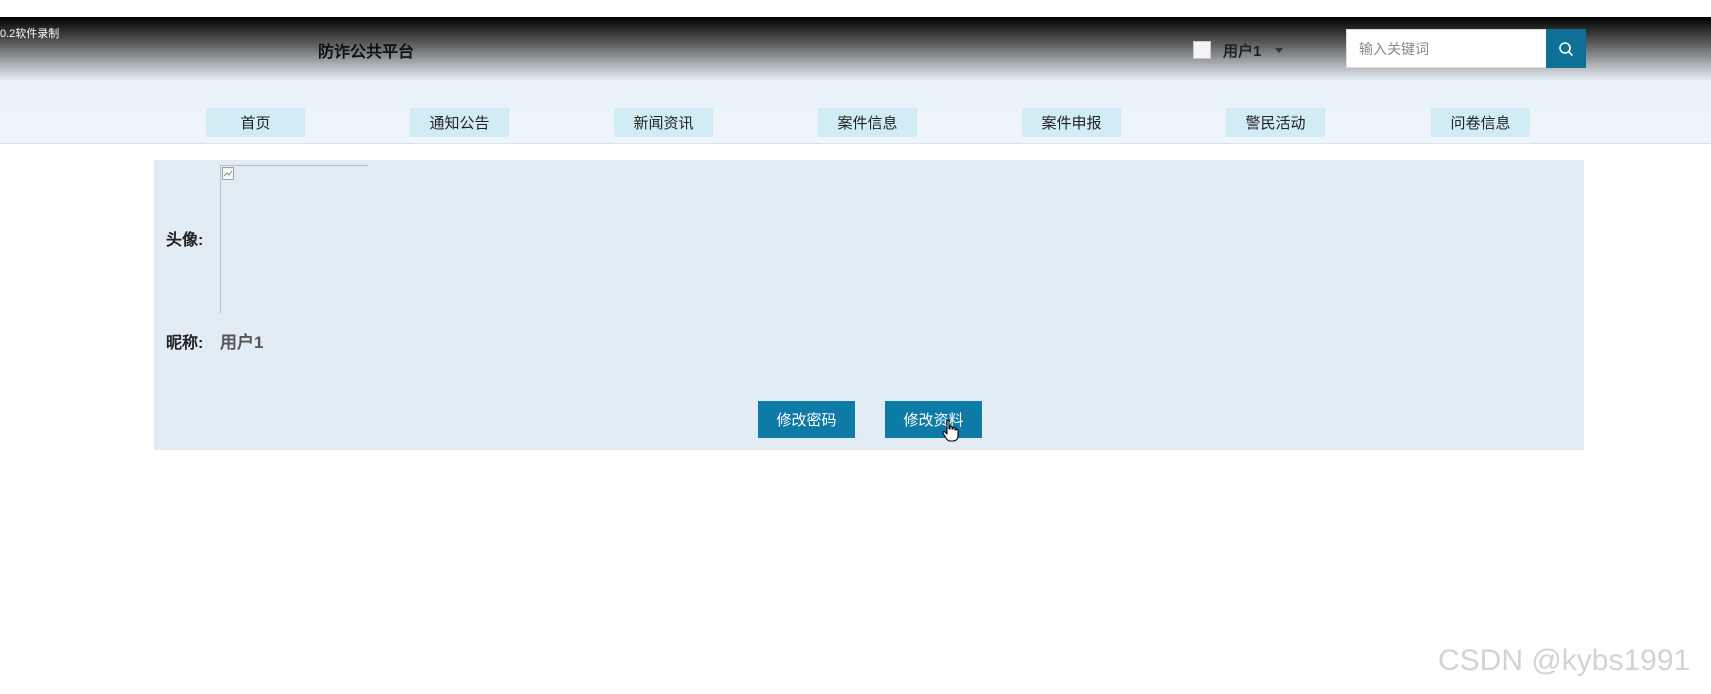  What do you see at coordinates (1446, 48) in the screenshot?
I see `search-input` at bounding box center [1446, 48].